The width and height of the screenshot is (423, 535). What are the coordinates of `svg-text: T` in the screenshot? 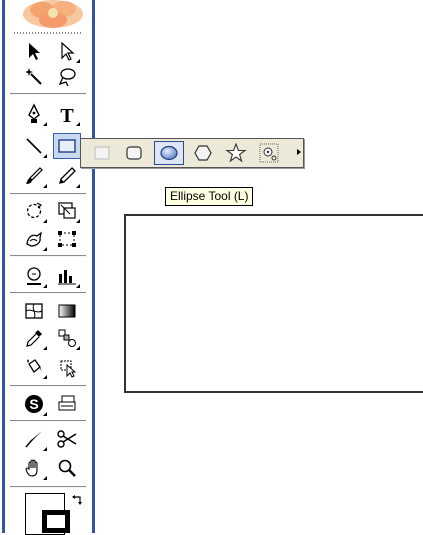 It's located at (67, 115).